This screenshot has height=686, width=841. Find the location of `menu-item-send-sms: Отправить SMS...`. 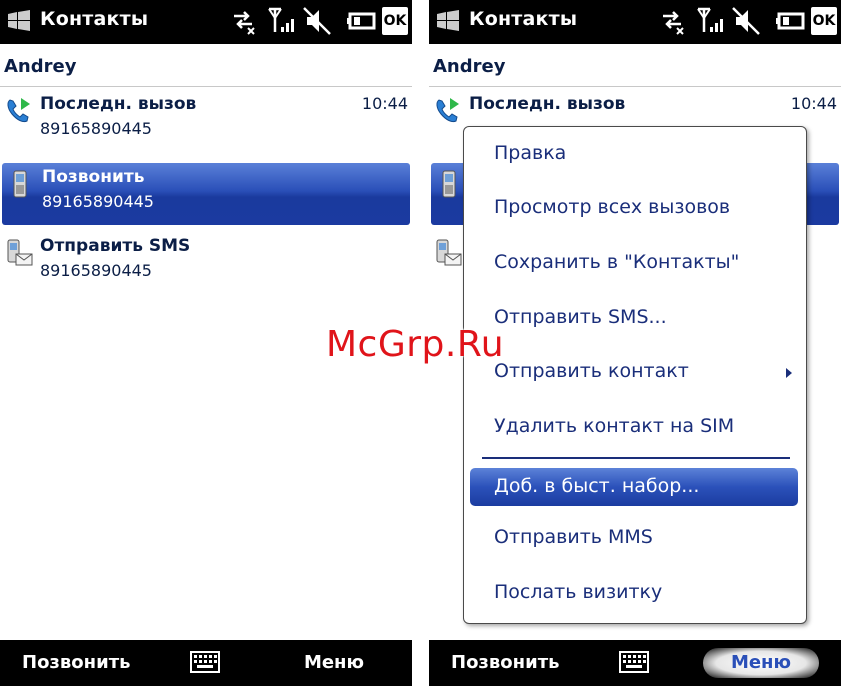

menu-item-send-sms: Отправить SMS... is located at coordinates (580, 317).